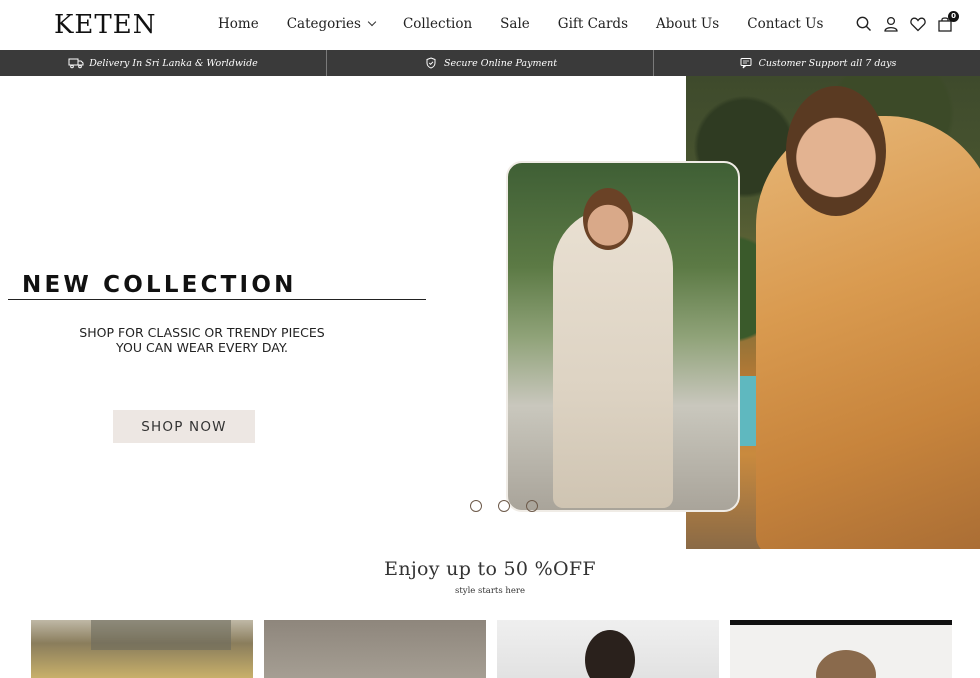  I want to click on hero-subtitle-line-1: SHOP FOR CLASSIC OR TRENDY PIECES, so click(202, 332).